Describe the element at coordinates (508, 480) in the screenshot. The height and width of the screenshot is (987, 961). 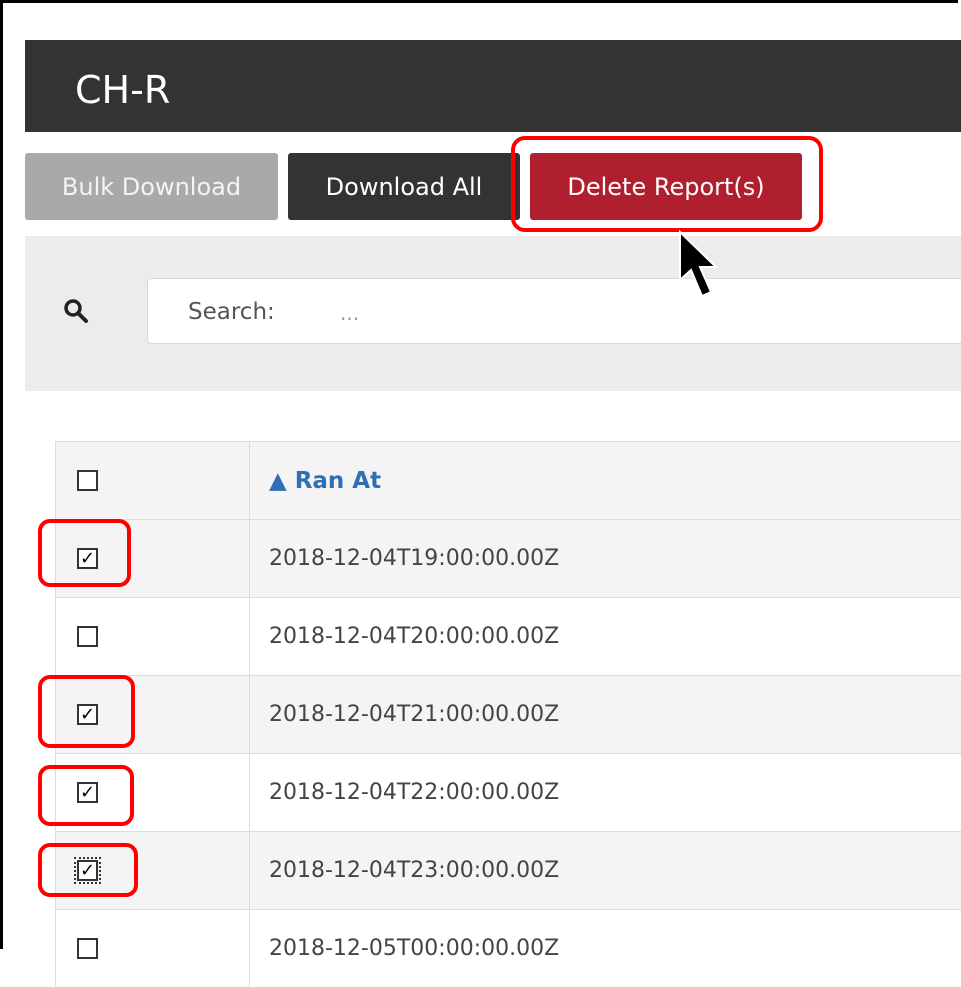
I see `table-header-row: ▲ Ran At` at that location.